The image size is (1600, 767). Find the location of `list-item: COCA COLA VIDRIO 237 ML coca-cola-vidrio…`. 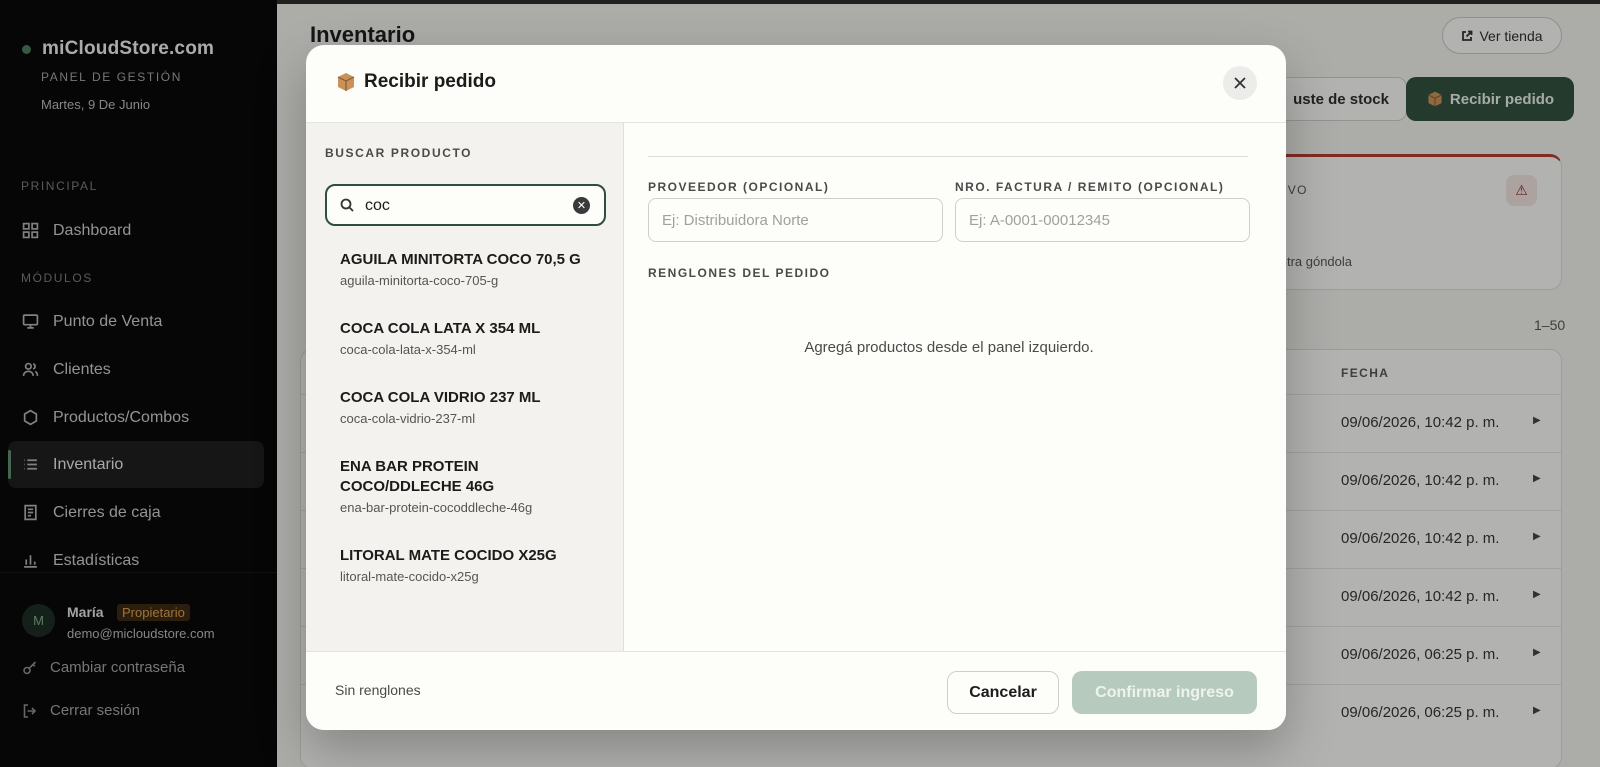

list-item: COCA COLA VIDRIO 237 ML coca-cola-vidrio… is located at coordinates (470, 407).